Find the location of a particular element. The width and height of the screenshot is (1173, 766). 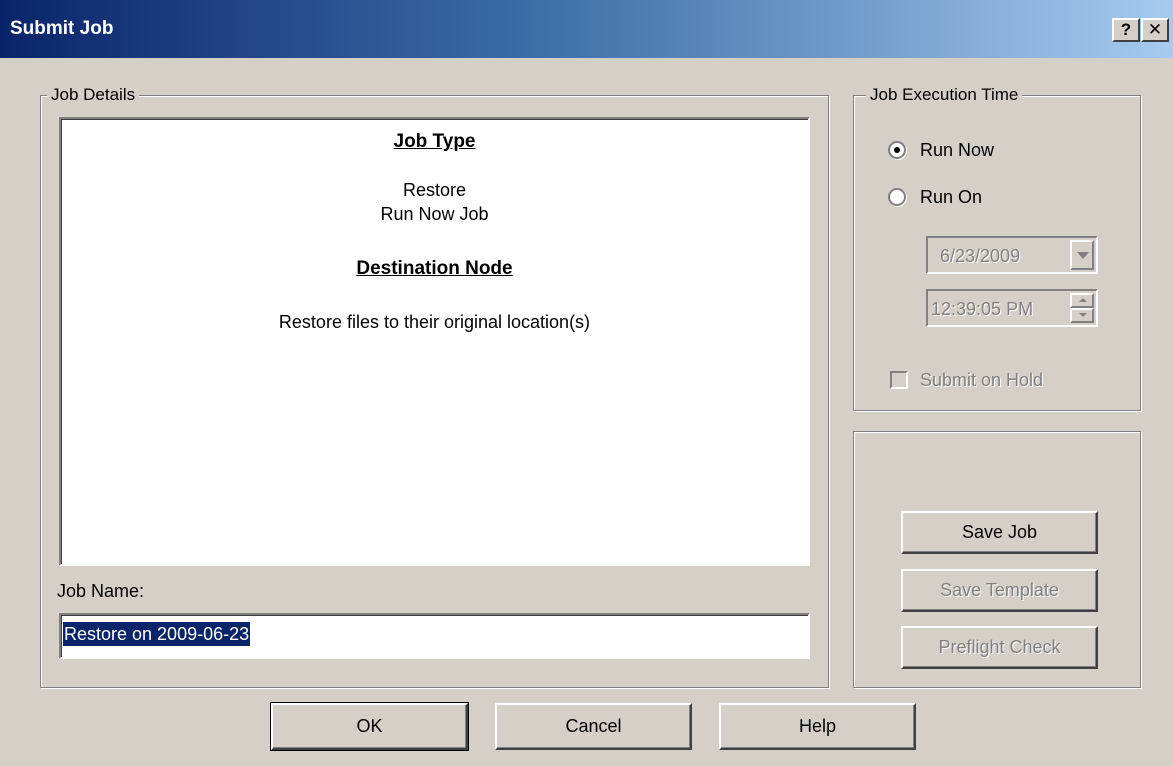

job-details-group-title: Job Details is located at coordinates (93, 95).